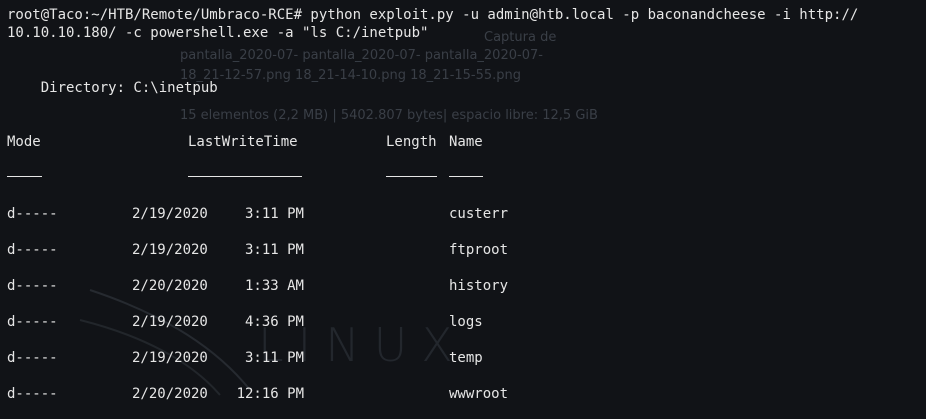 Image resolution: width=926 pixels, height=419 pixels. Describe the element at coordinates (520, 37) in the screenshot. I see `background-text: Captura de` at that location.